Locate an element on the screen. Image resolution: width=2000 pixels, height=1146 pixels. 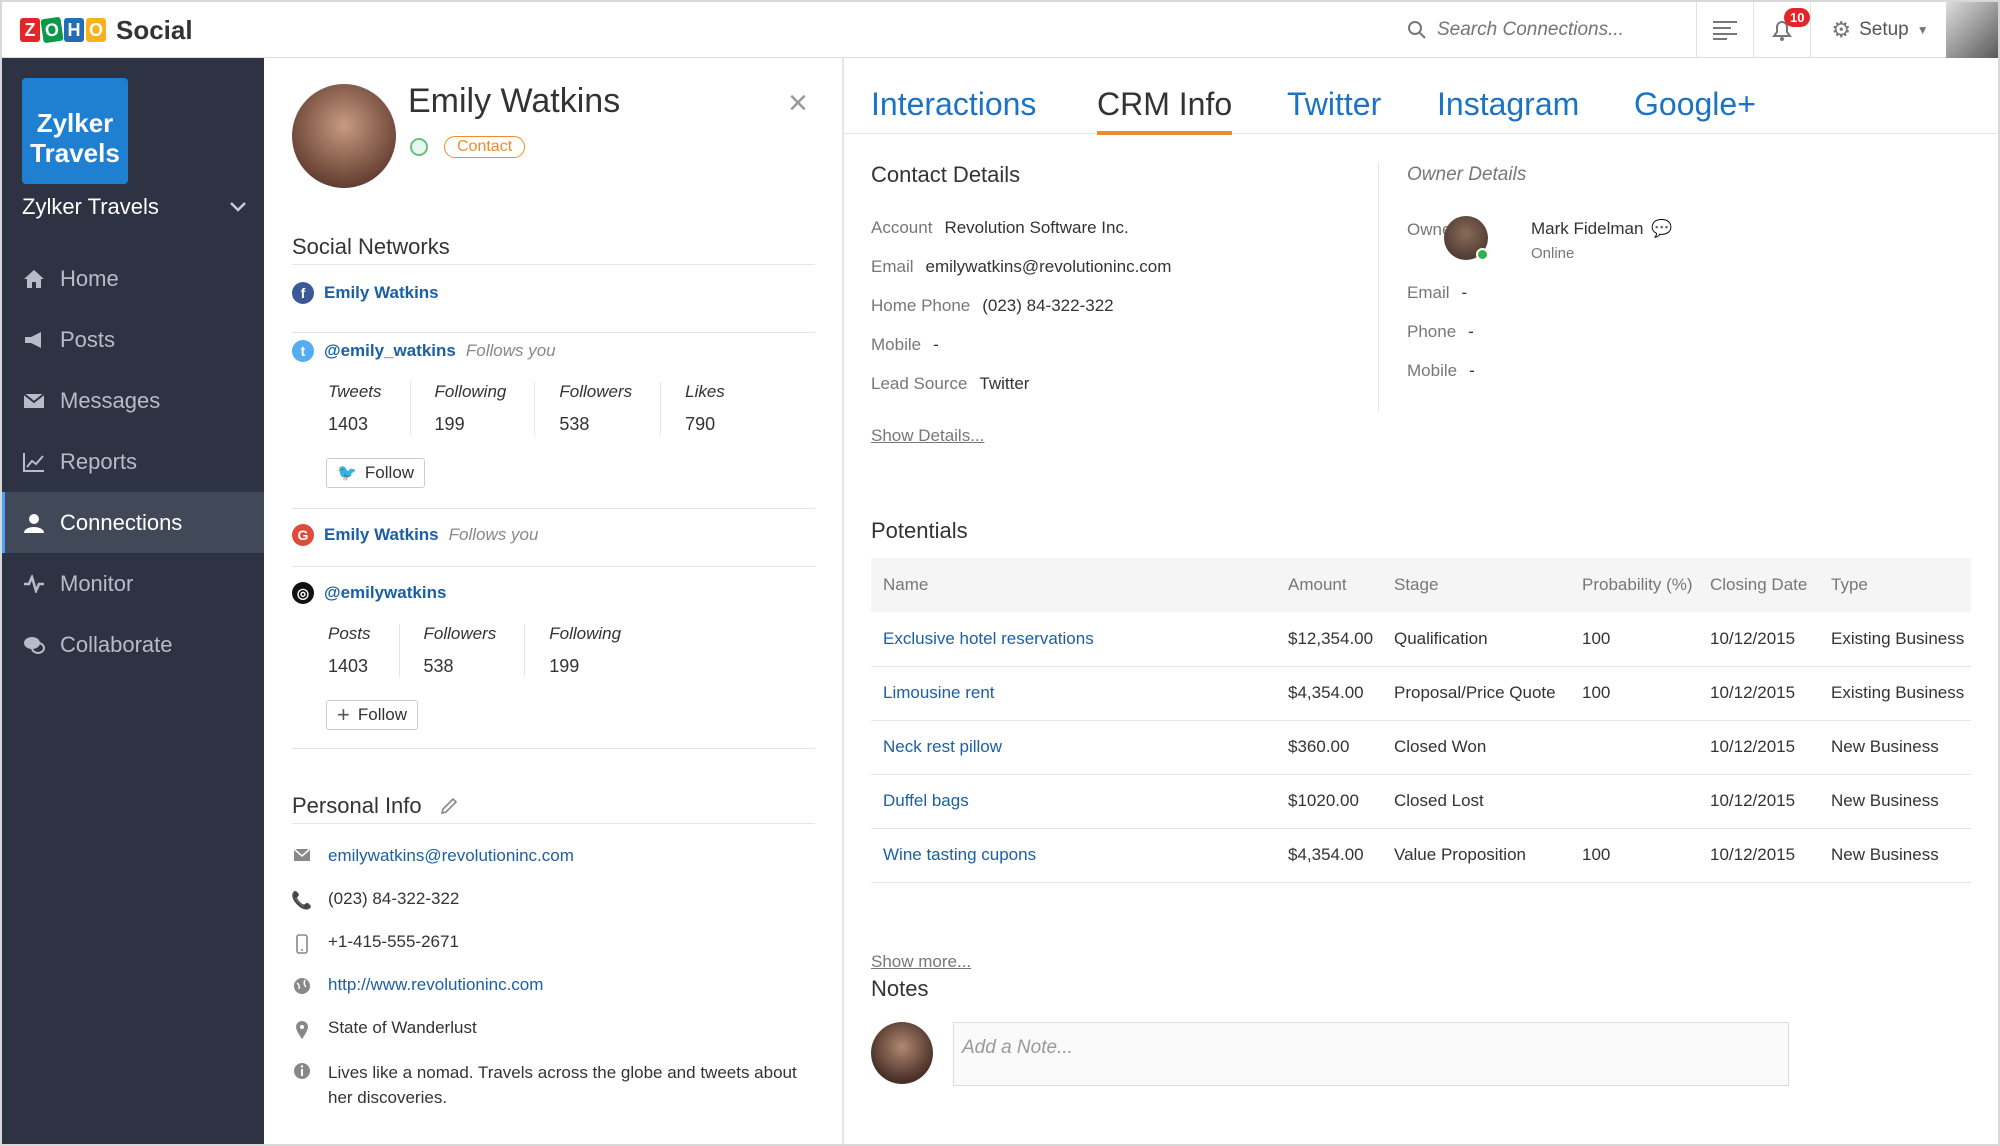
chat-bubble-icon: 💬 is located at coordinates (1661, 229).